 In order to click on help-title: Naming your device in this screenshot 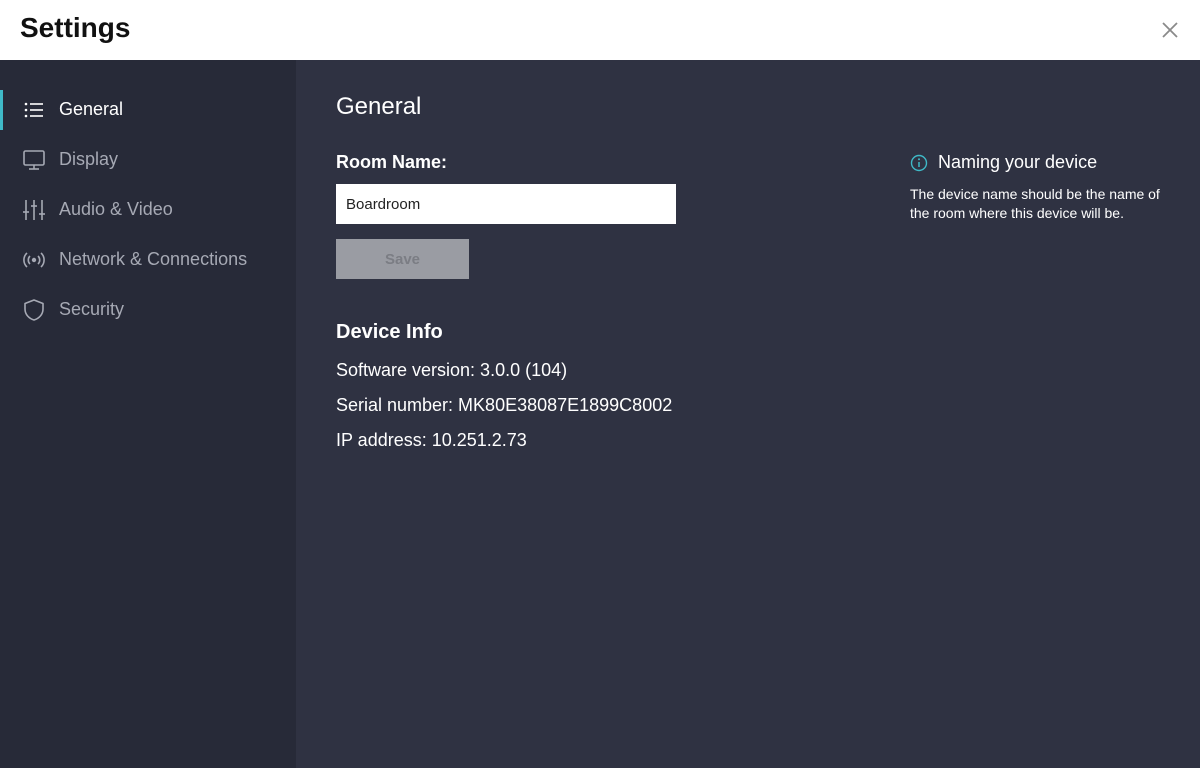, I will do `click(1018, 162)`.